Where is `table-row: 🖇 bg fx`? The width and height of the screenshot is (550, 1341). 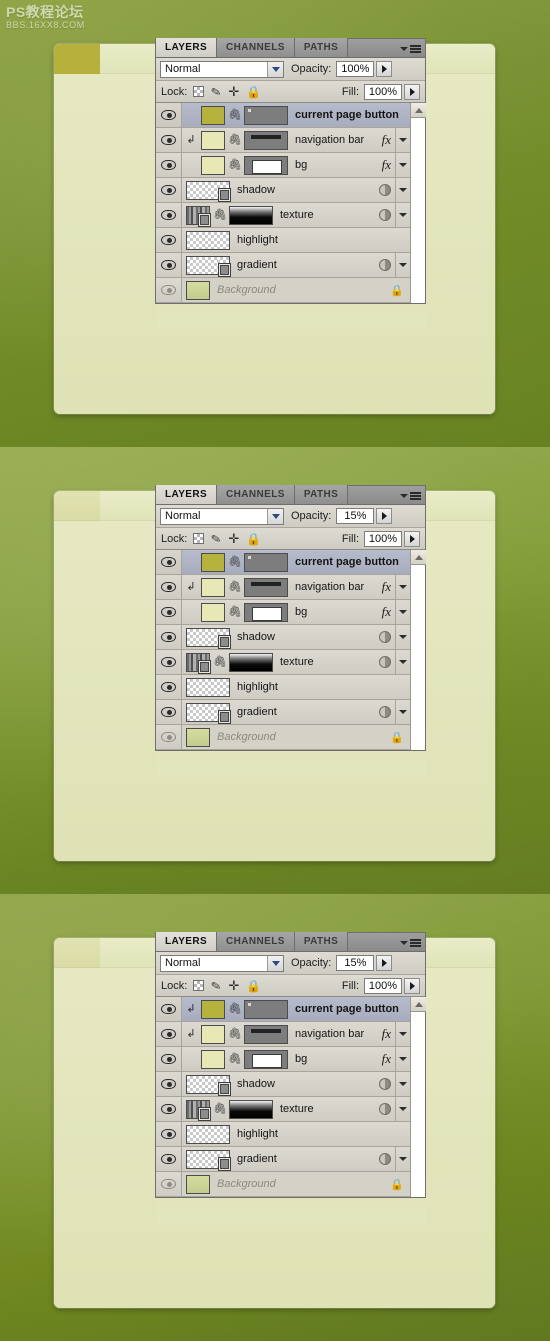 table-row: 🖇 bg fx is located at coordinates (283, 1059).